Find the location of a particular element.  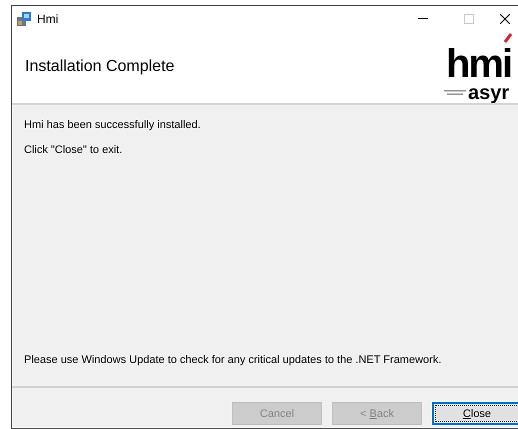

close-icon is located at coordinates (505, 19).